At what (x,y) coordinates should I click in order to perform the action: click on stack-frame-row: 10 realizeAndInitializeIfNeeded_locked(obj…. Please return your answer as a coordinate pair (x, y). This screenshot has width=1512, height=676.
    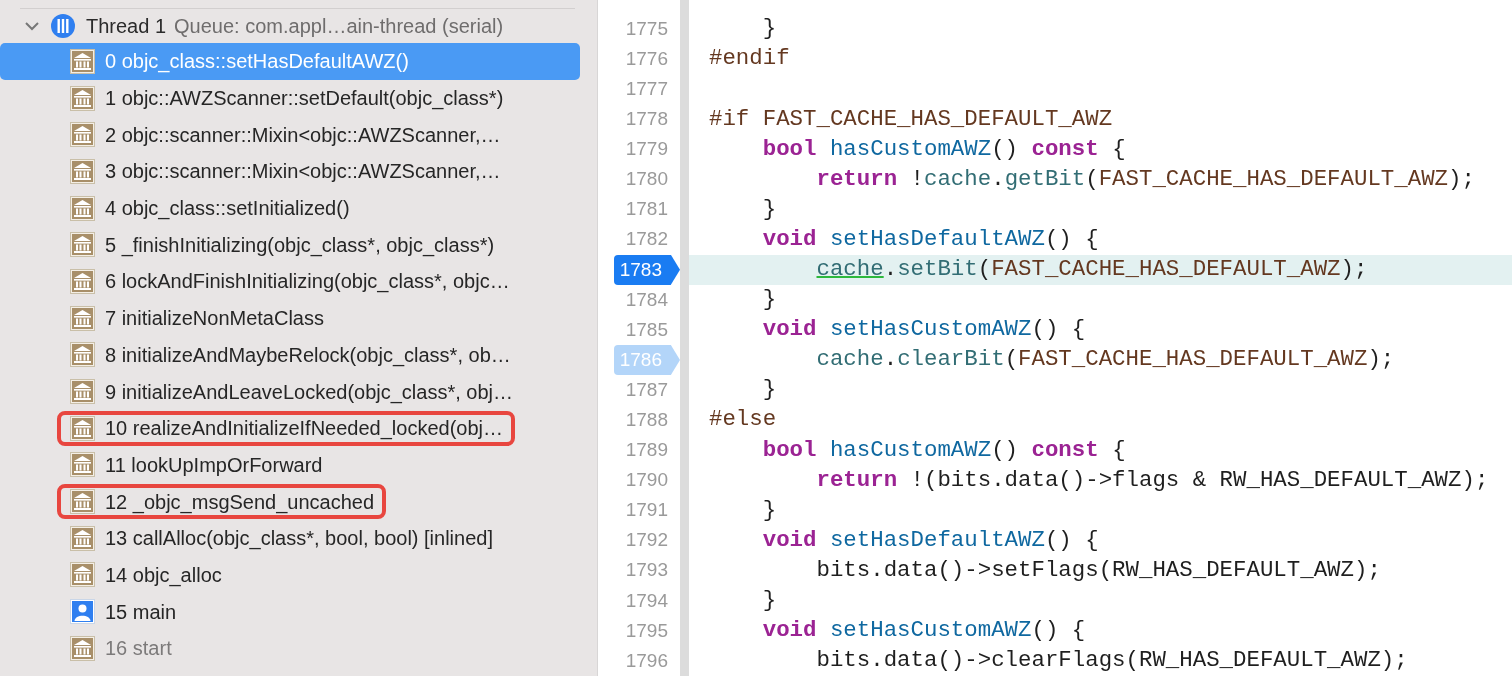
    Looking at the image, I should click on (290, 428).